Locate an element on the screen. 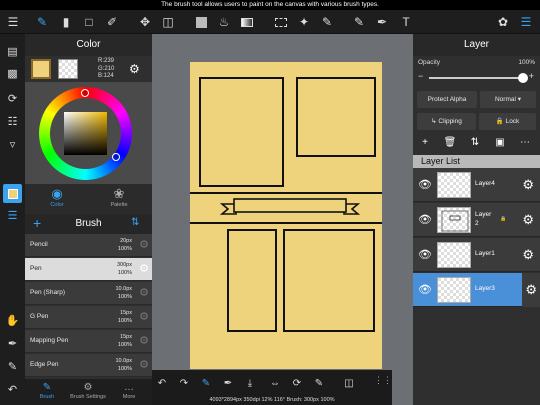 This screenshot has height=405, width=540. pen-left-icon: ✎ is located at coordinates (12, 366).